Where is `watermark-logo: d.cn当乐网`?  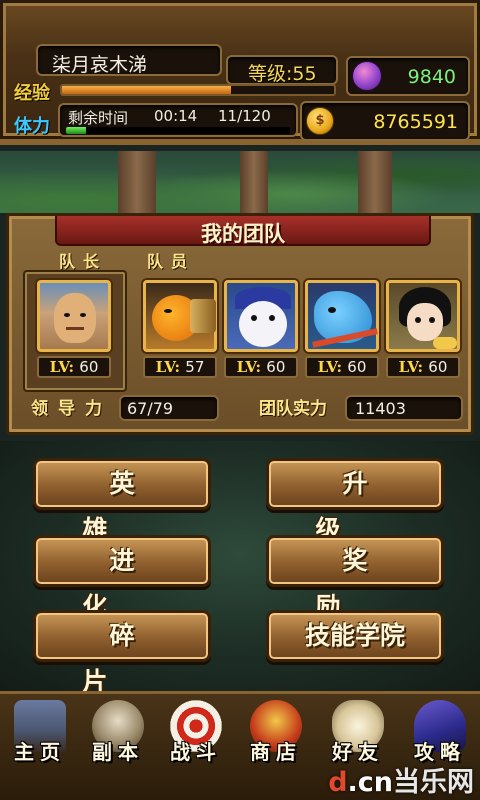
watermark-logo: d.cn当乐网 is located at coordinates (401, 779).